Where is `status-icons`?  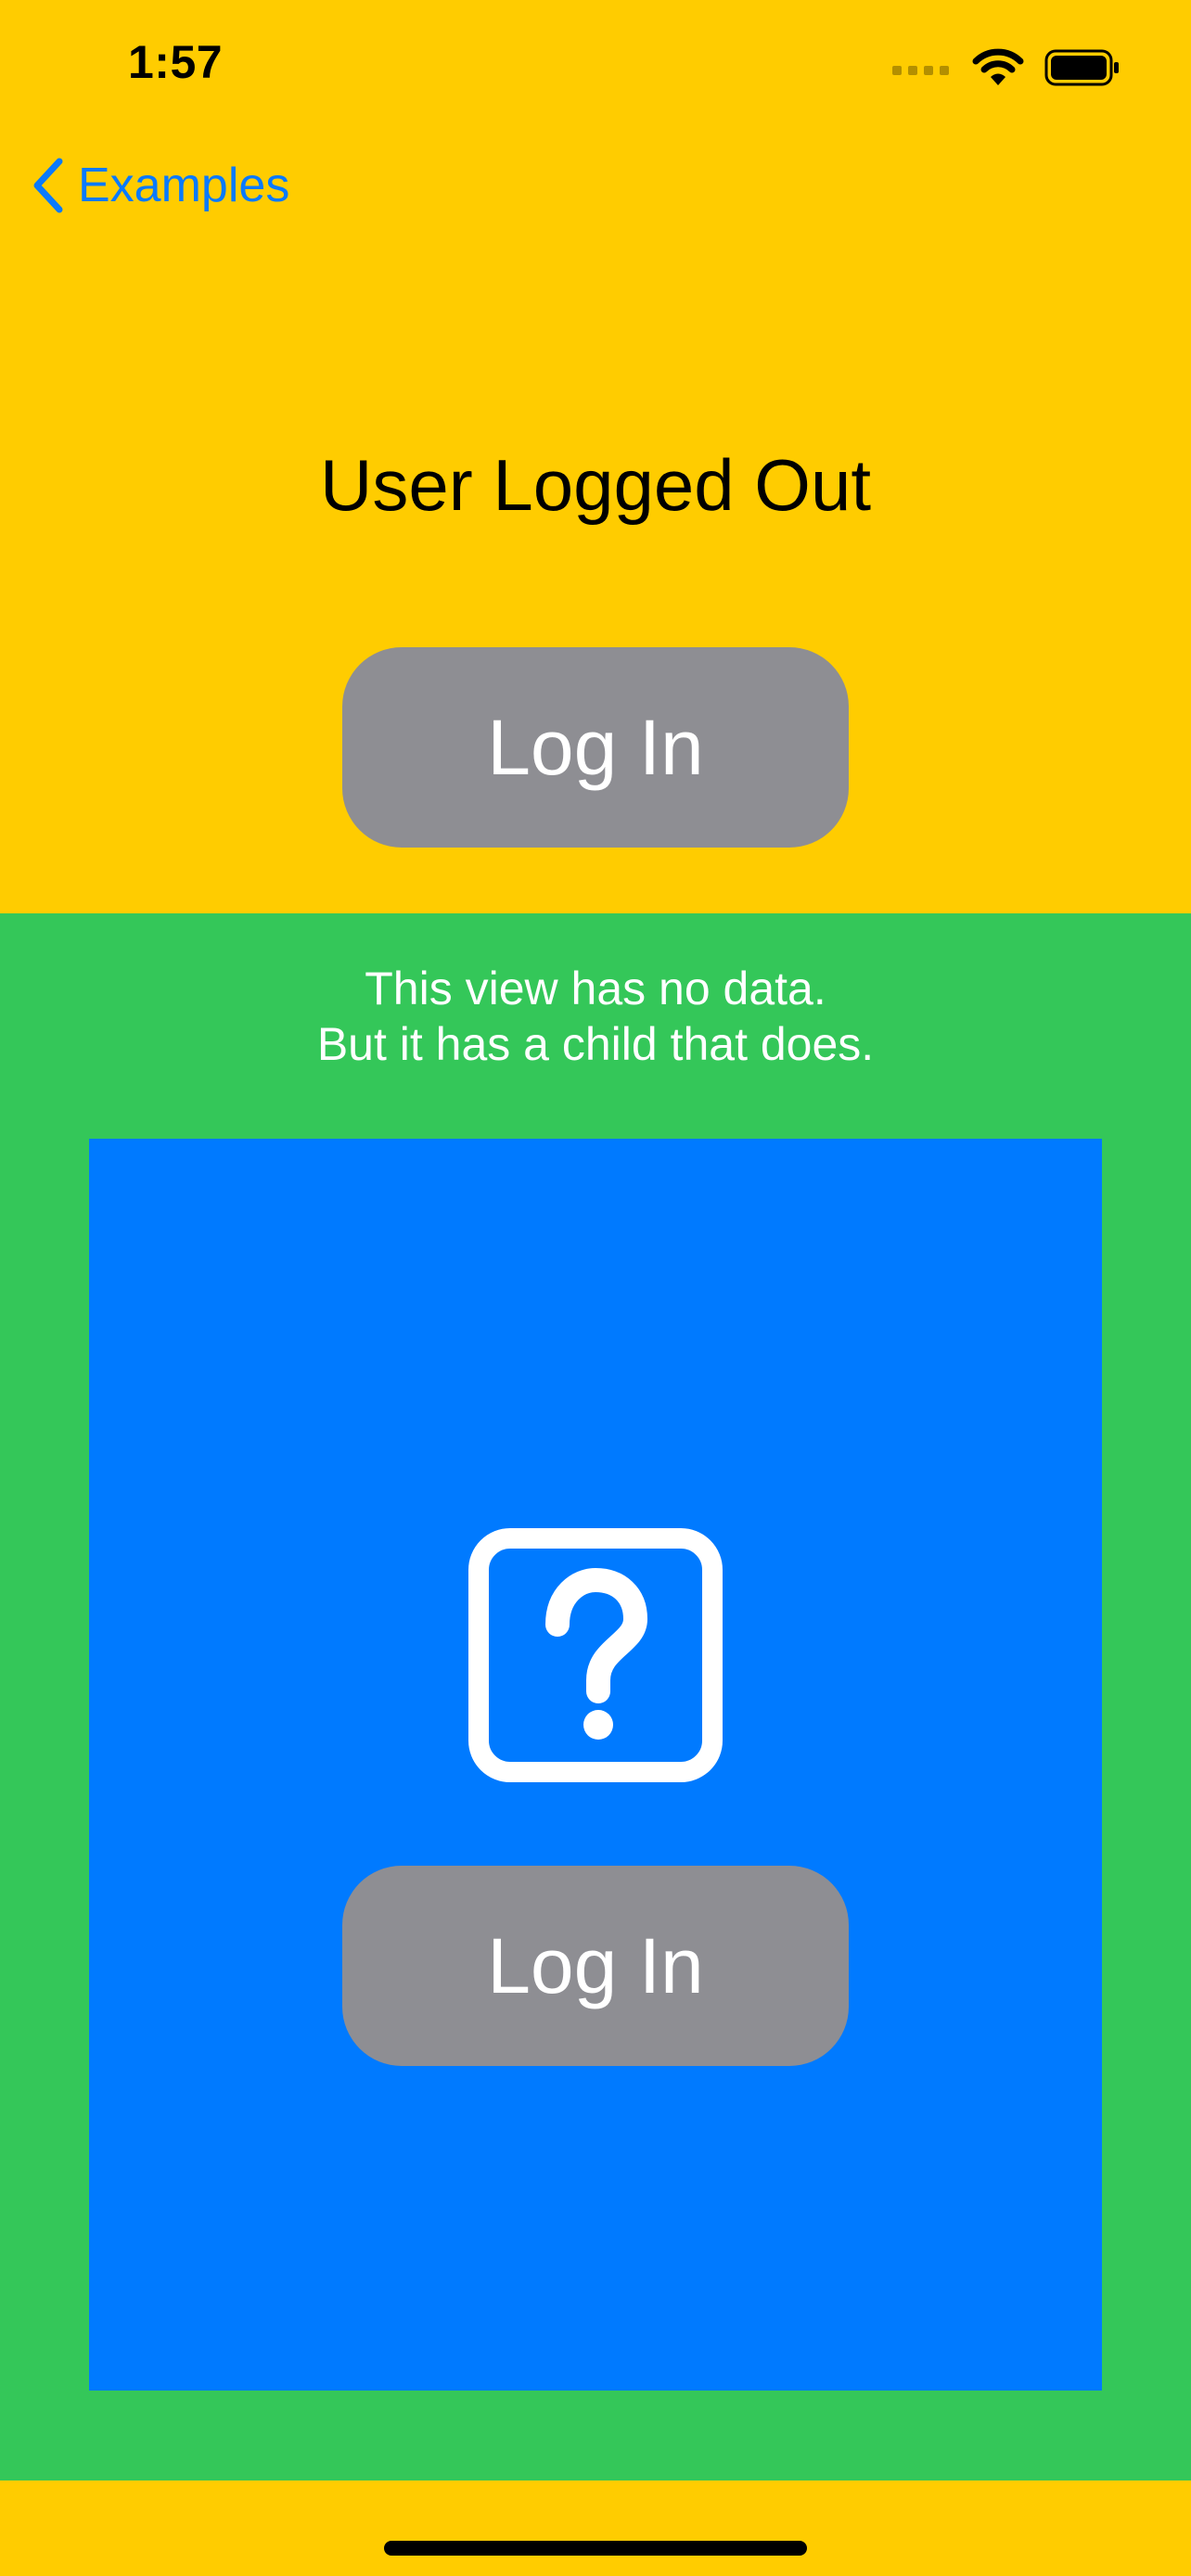
status-icons is located at coordinates (1007, 68).